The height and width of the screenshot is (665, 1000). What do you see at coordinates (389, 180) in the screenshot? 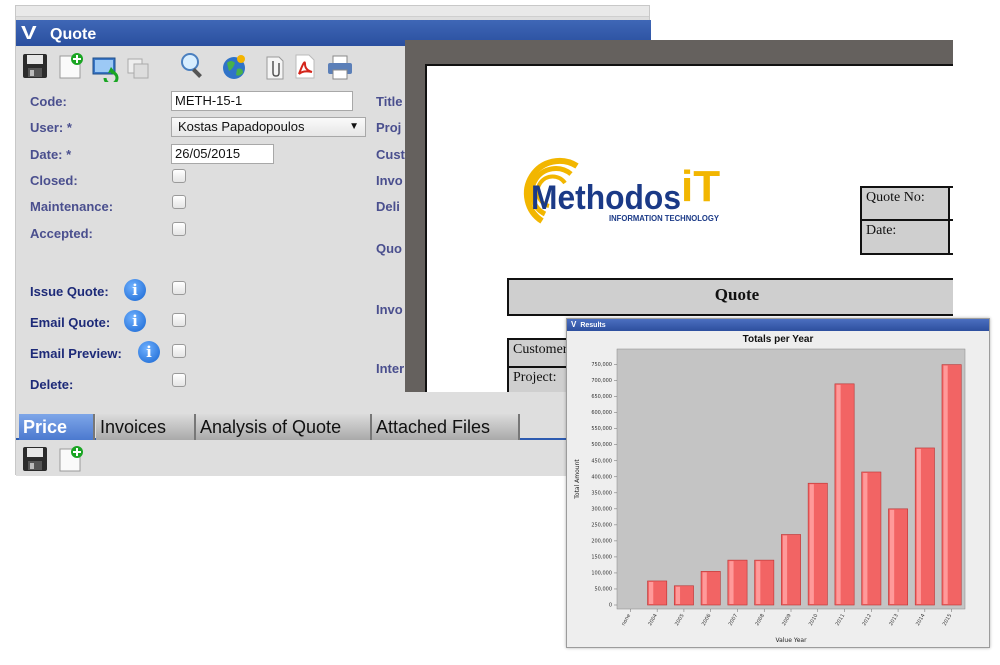
I see `invoice-label: Invo` at bounding box center [389, 180].